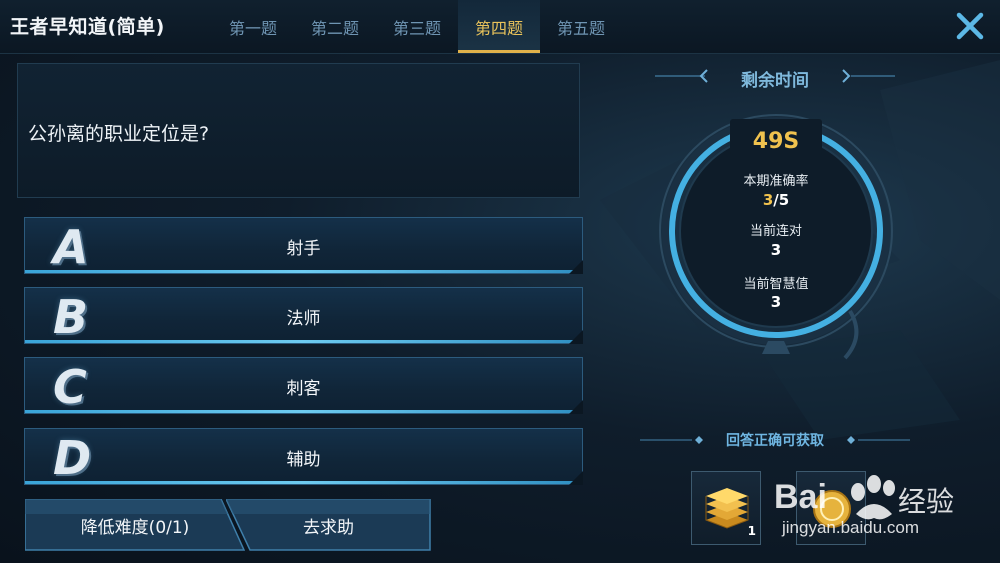  I want to click on tab-question-1: 第一题, so click(253, 26).